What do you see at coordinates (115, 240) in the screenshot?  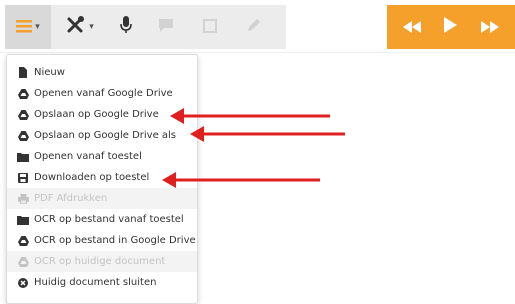 I see `menu-item-label: OCR op bestand in Google Drive` at bounding box center [115, 240].